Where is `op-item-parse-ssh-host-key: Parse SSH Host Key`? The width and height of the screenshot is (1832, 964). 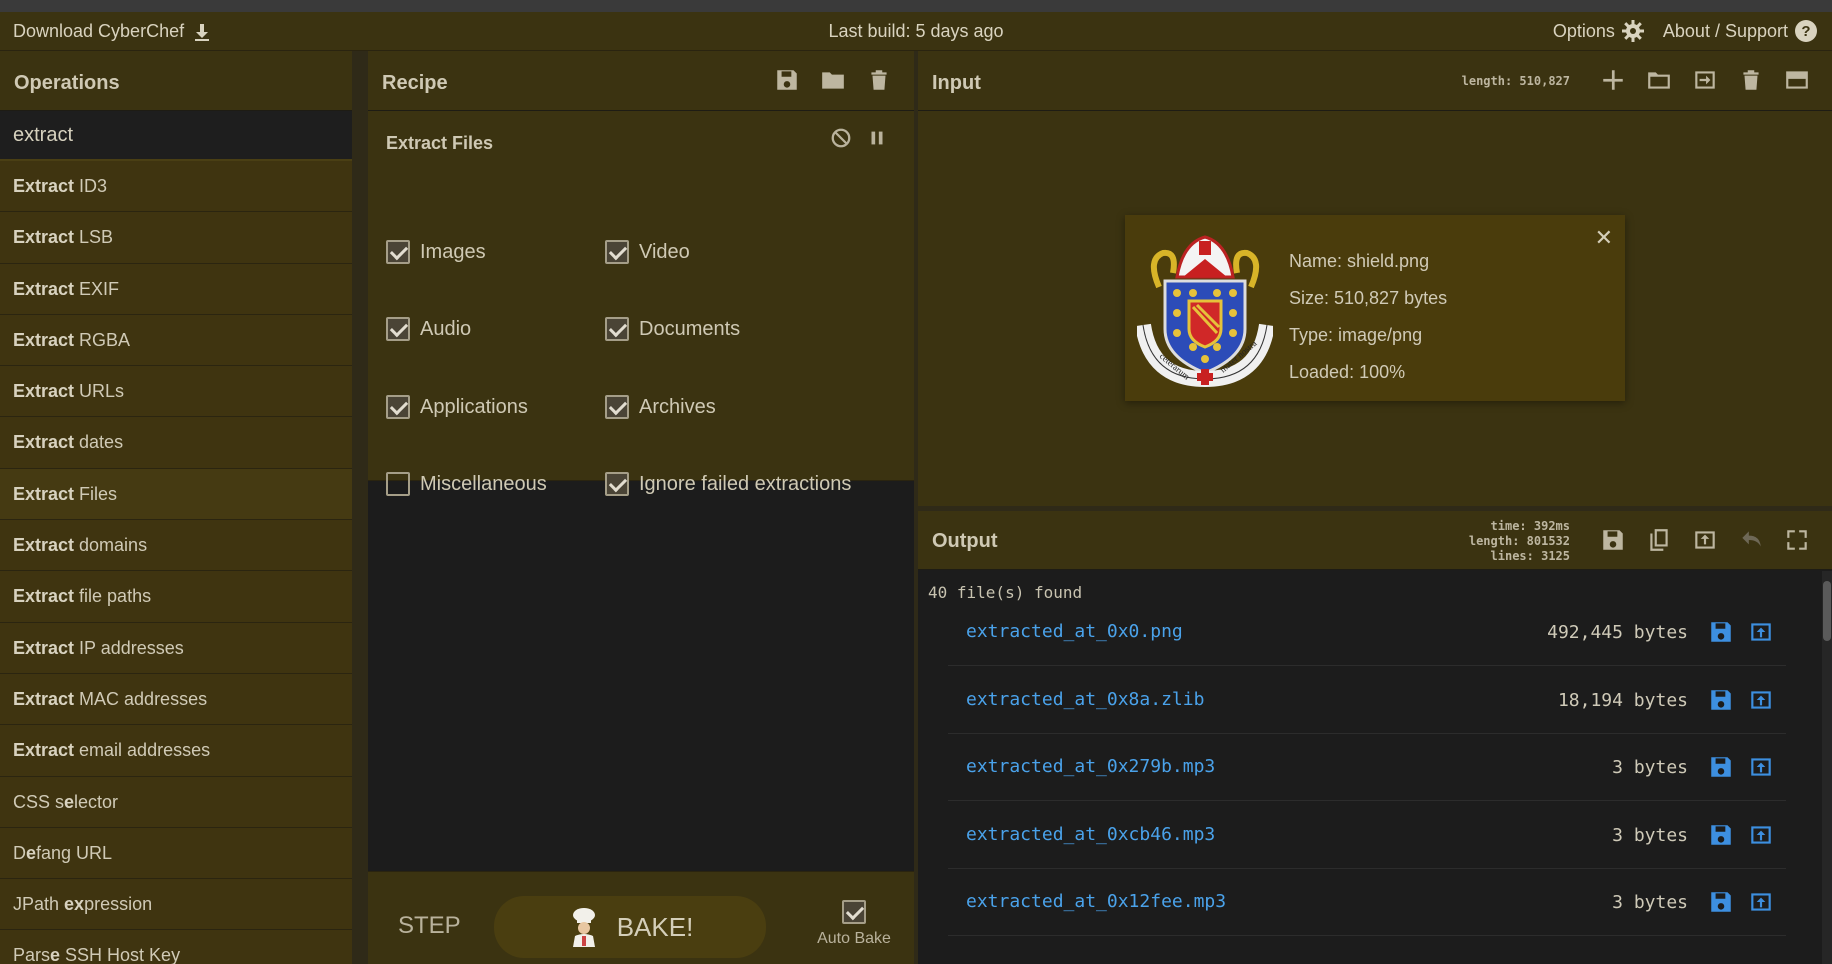
op-item-parse-ssh-host-key: Parse SSH Host Key is located at coordinates (176, 947).